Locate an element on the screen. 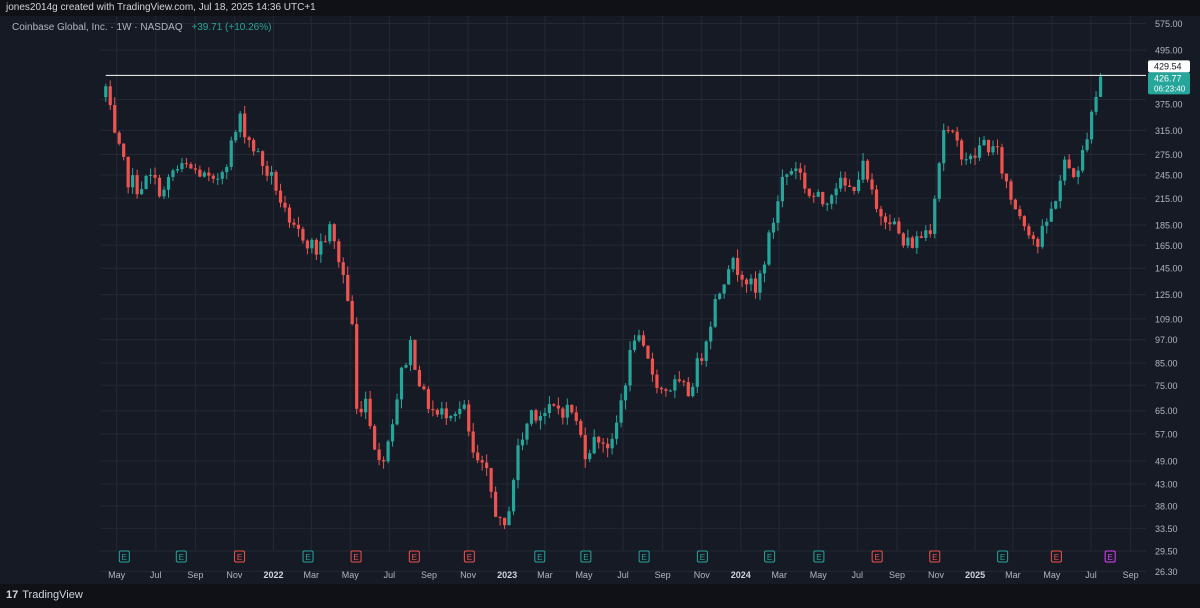 Image resolution: width=1200 pixels, height=608 pixels. price-tick-label: 495.00 is located at coordinates (1169, 51).